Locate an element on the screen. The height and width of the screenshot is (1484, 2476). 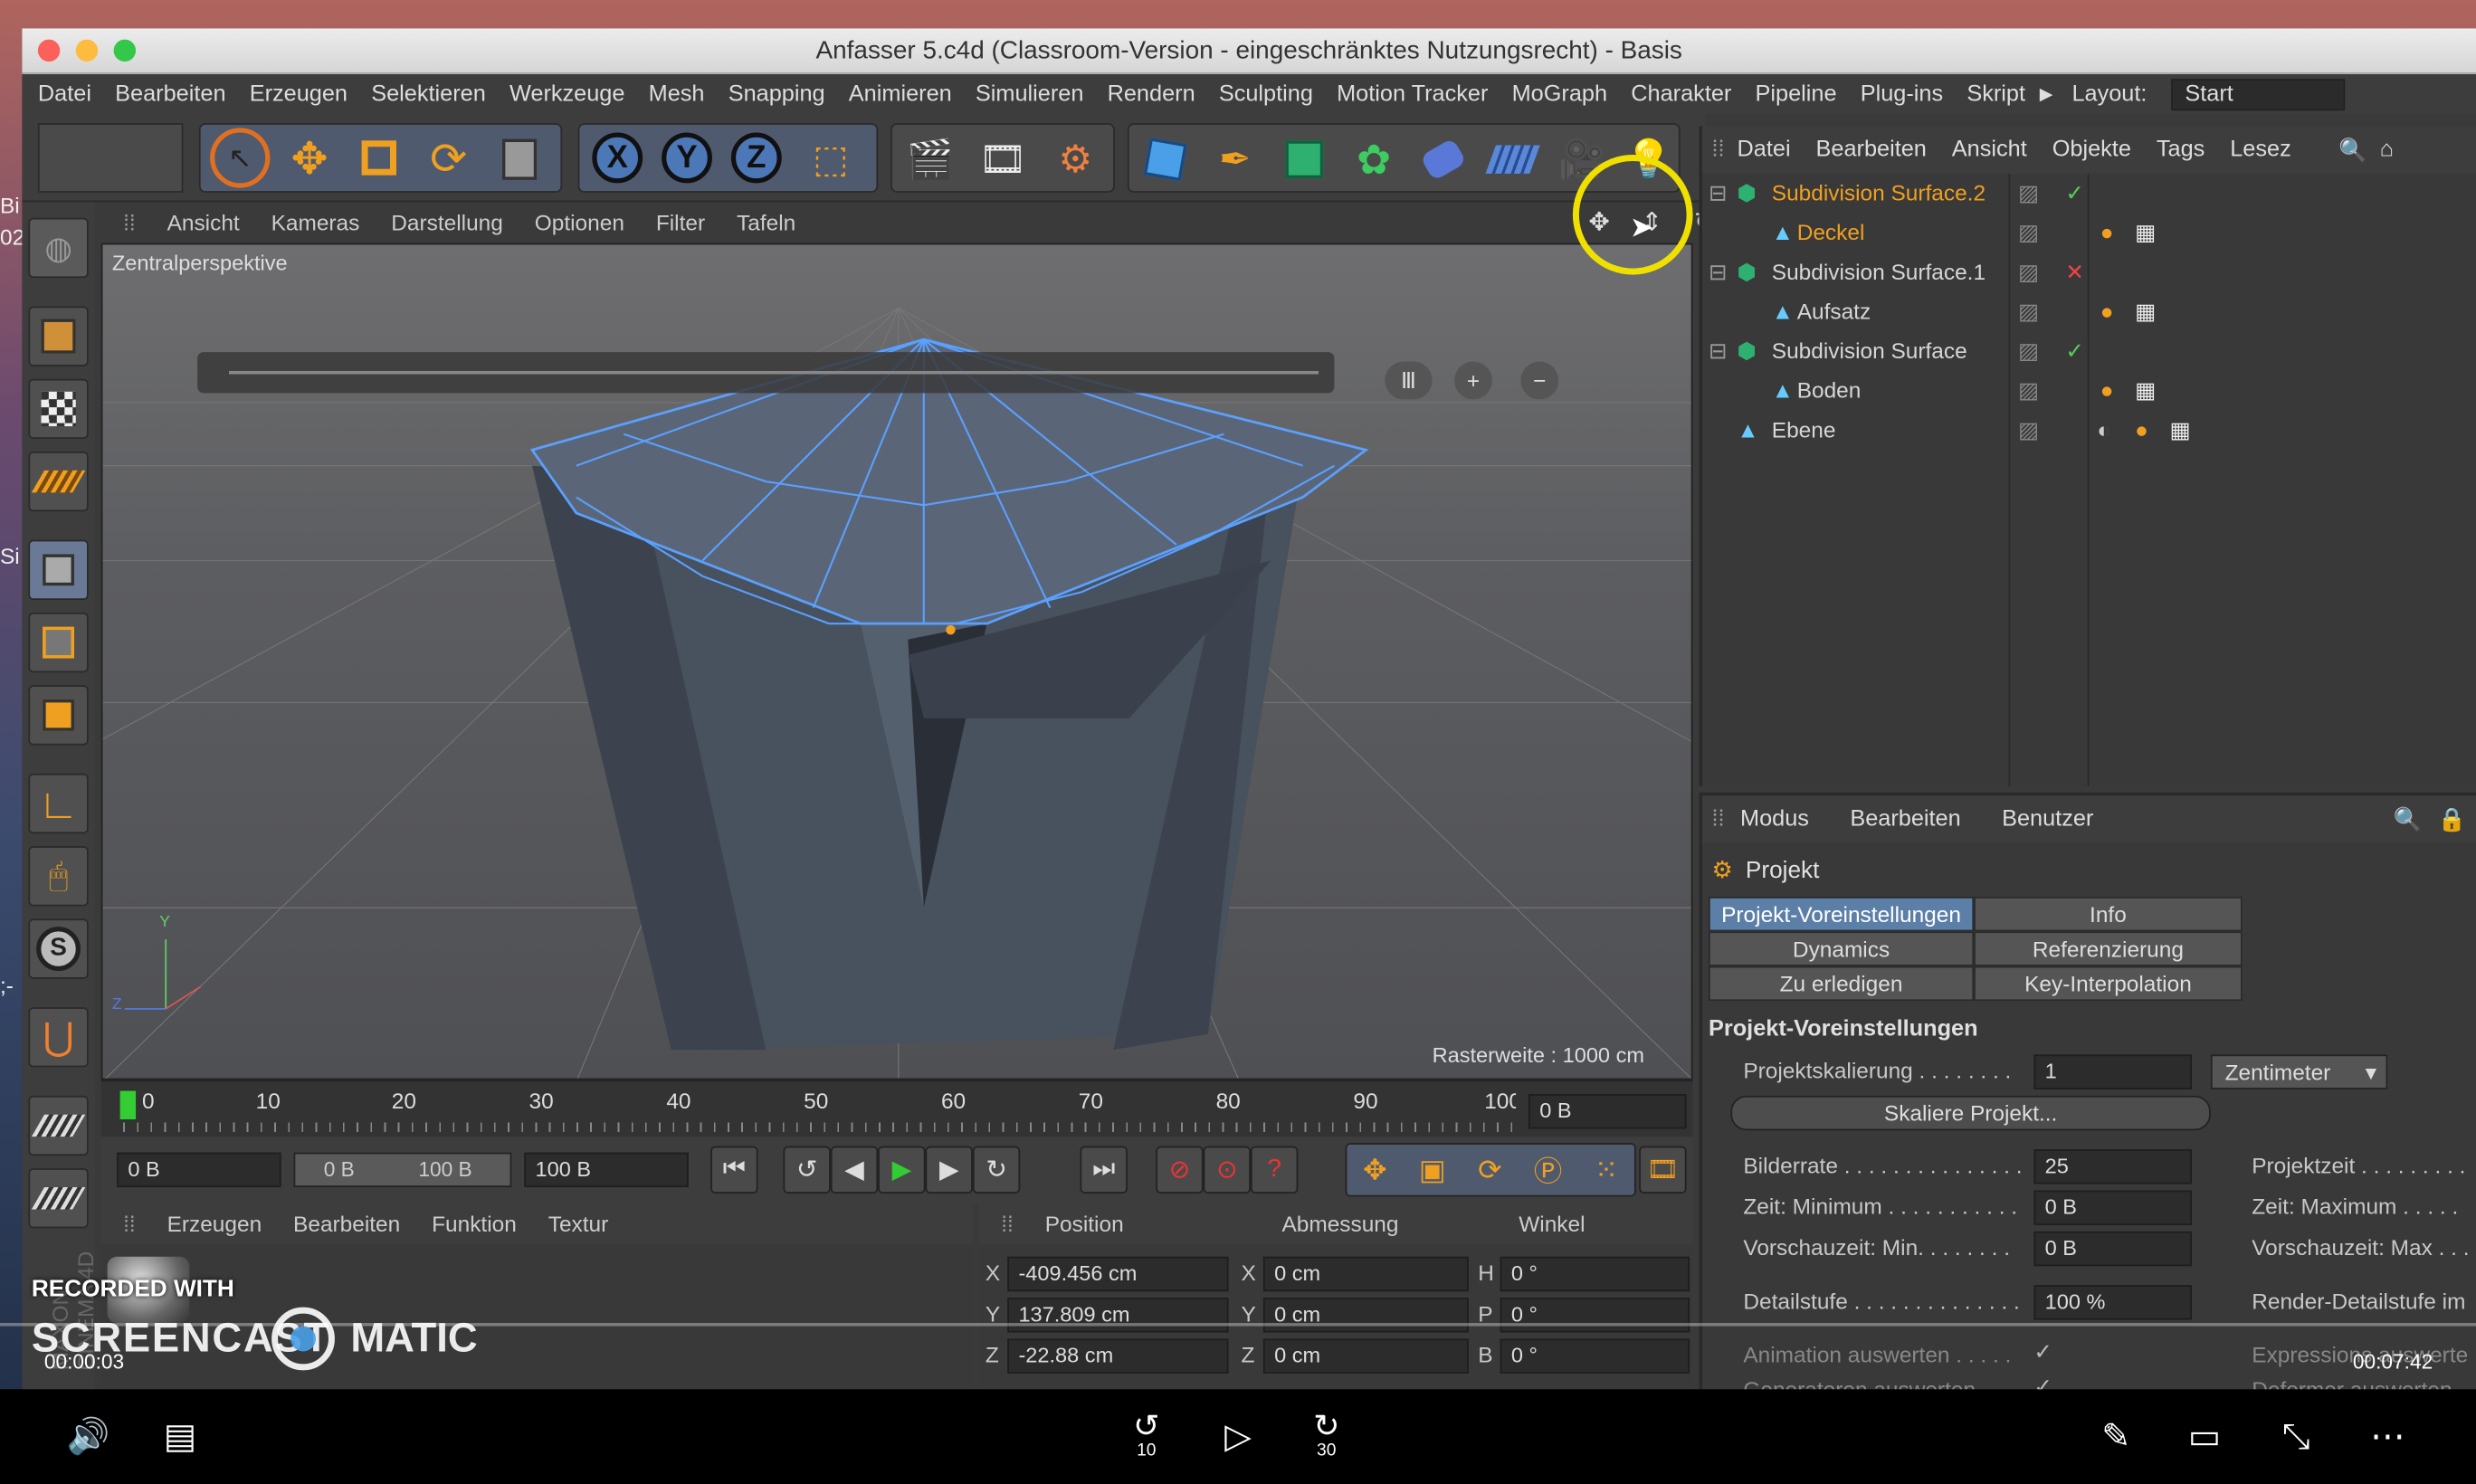
viewport-menu-darstellung: Darstellung is located at coordinates (447, 222).